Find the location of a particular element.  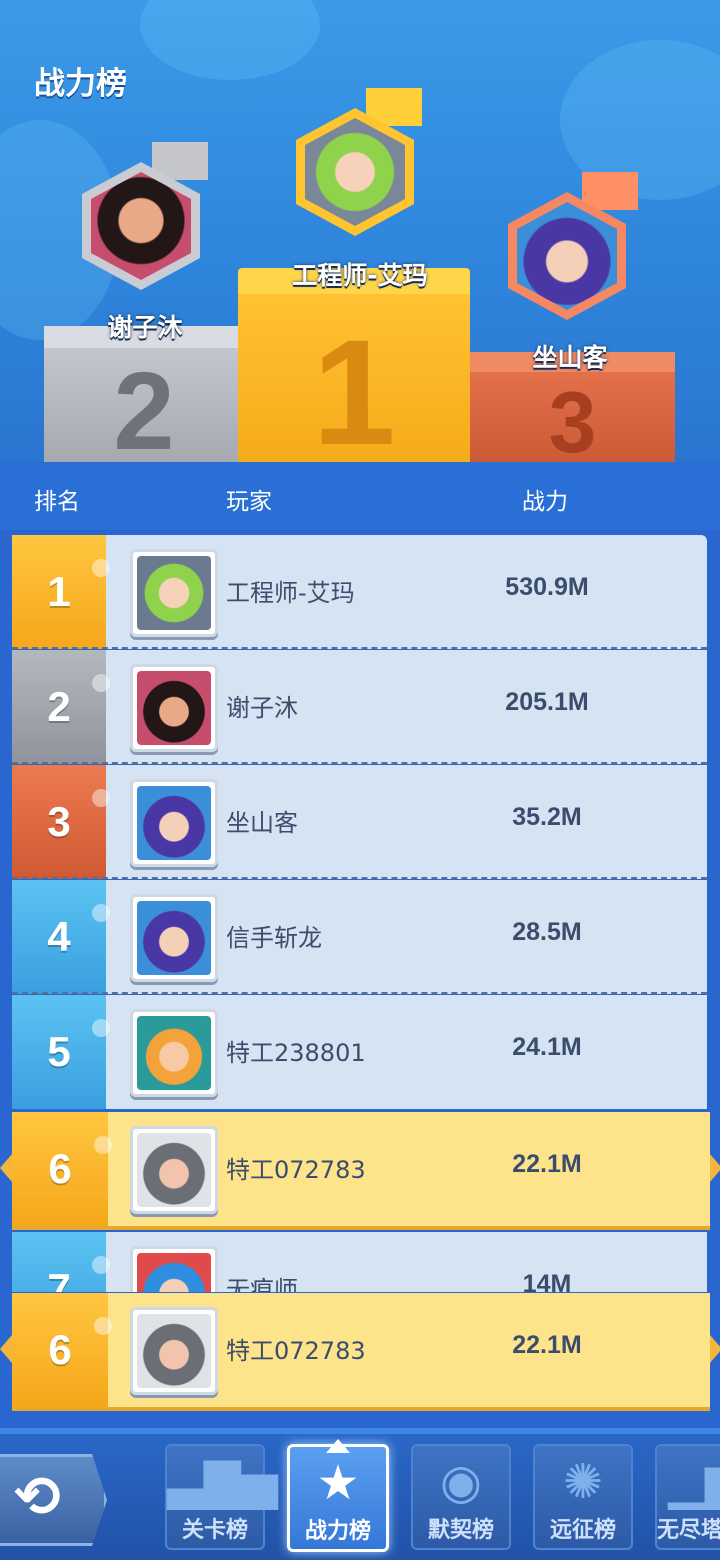

table-row: 4 信手斩龙 28.5M is located at coordinates (359, 937).